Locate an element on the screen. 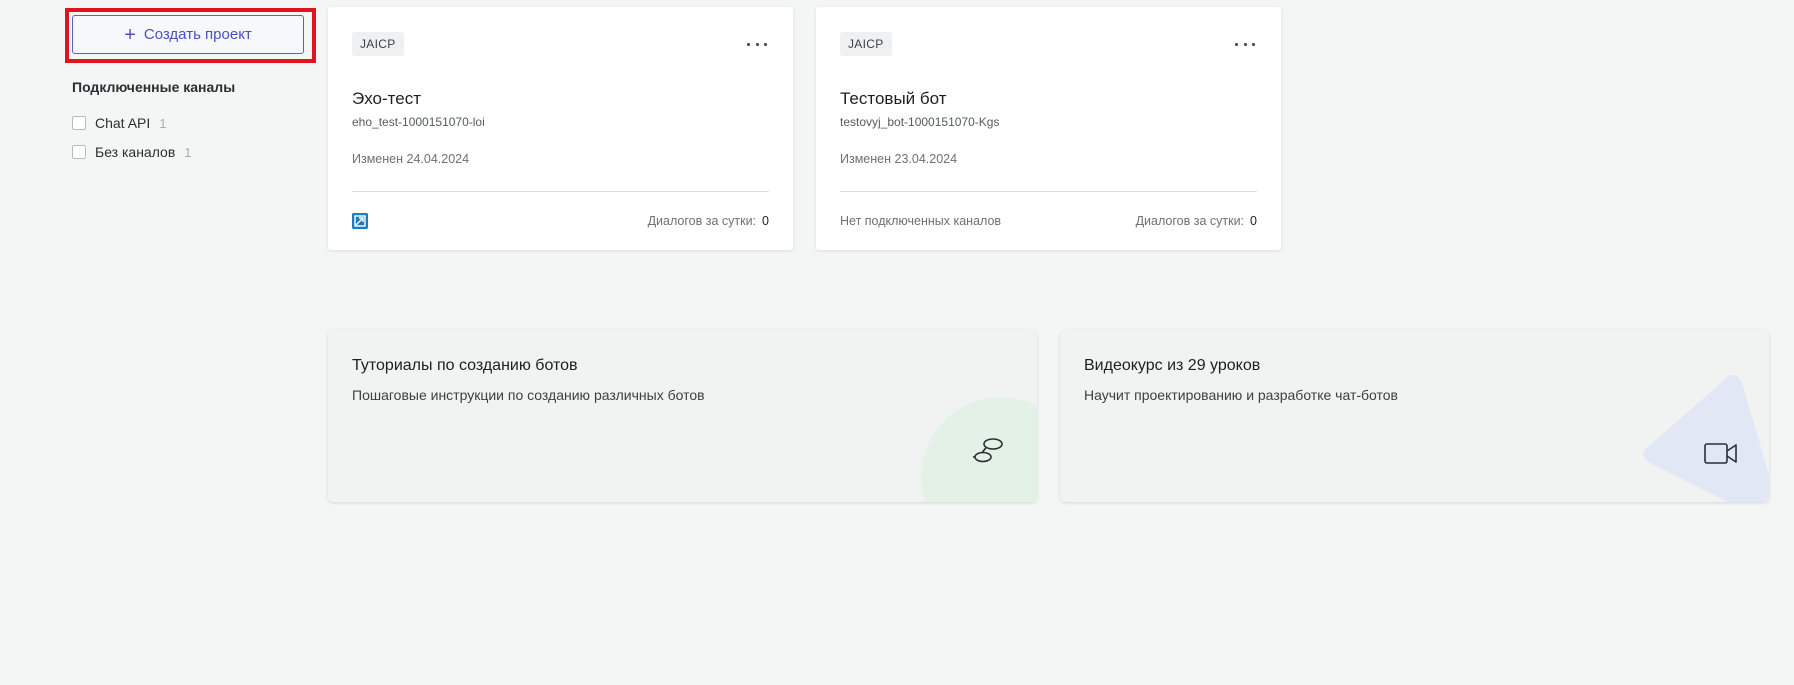 The height and width of the screenshot is (685, 1794). channel-filter-label: Без каналов is located at coordinates (135, 152).